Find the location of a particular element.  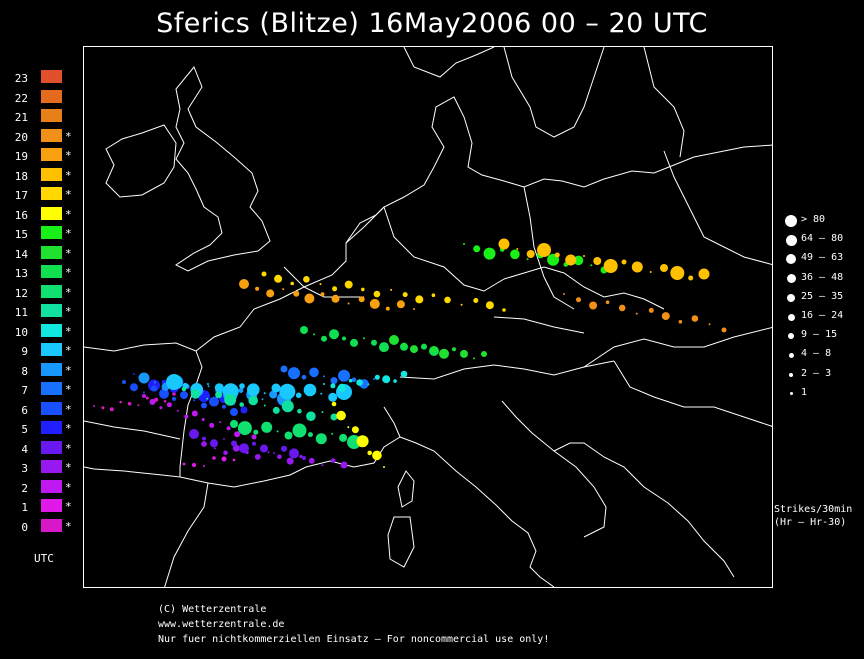

utc-legend-label: UTC is located at coordinates (44, 558).